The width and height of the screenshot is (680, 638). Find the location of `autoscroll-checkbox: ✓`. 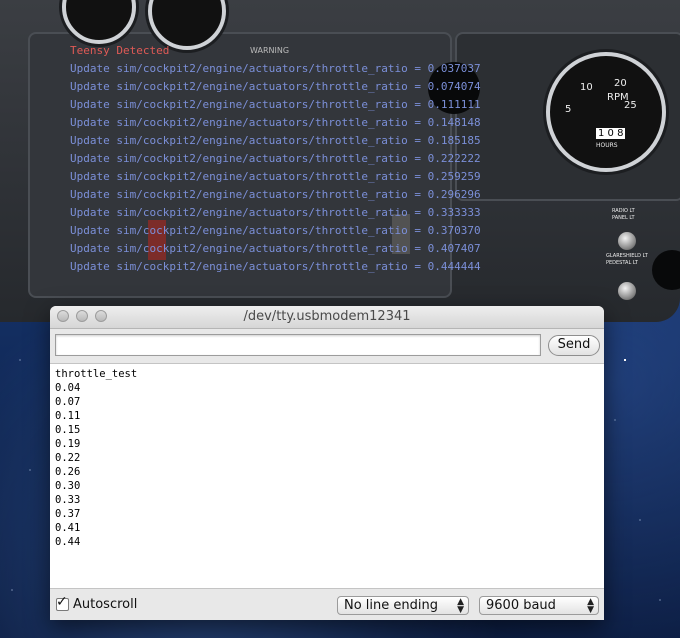

autoscroll-checkbox: ✓ is located at coordinates (62, 602).